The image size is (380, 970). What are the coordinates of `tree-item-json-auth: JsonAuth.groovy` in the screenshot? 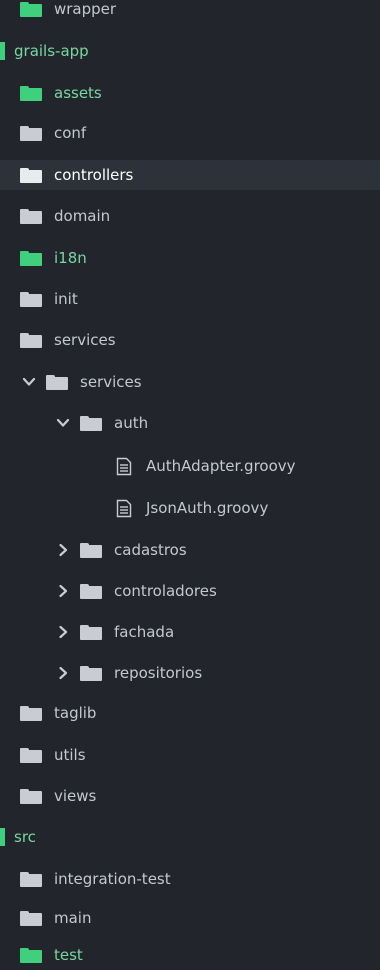 It's located at (190, 508).